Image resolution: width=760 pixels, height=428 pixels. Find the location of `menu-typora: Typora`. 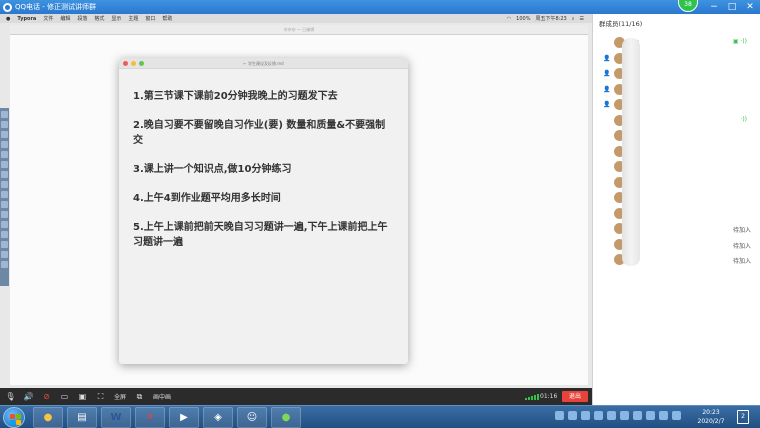

menu-typora: Typora is located at coordinates (26, 19).